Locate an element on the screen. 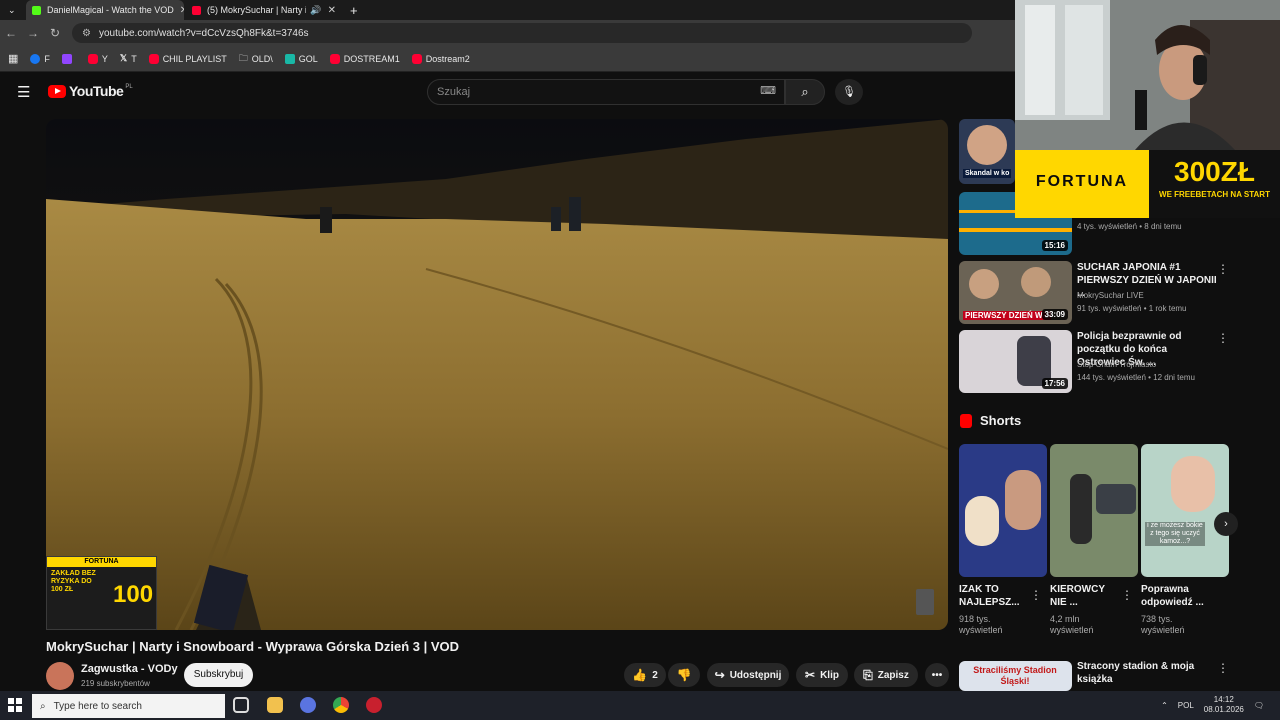  chevron-down-icon: ⌄ is located at coordinates (12, 9).